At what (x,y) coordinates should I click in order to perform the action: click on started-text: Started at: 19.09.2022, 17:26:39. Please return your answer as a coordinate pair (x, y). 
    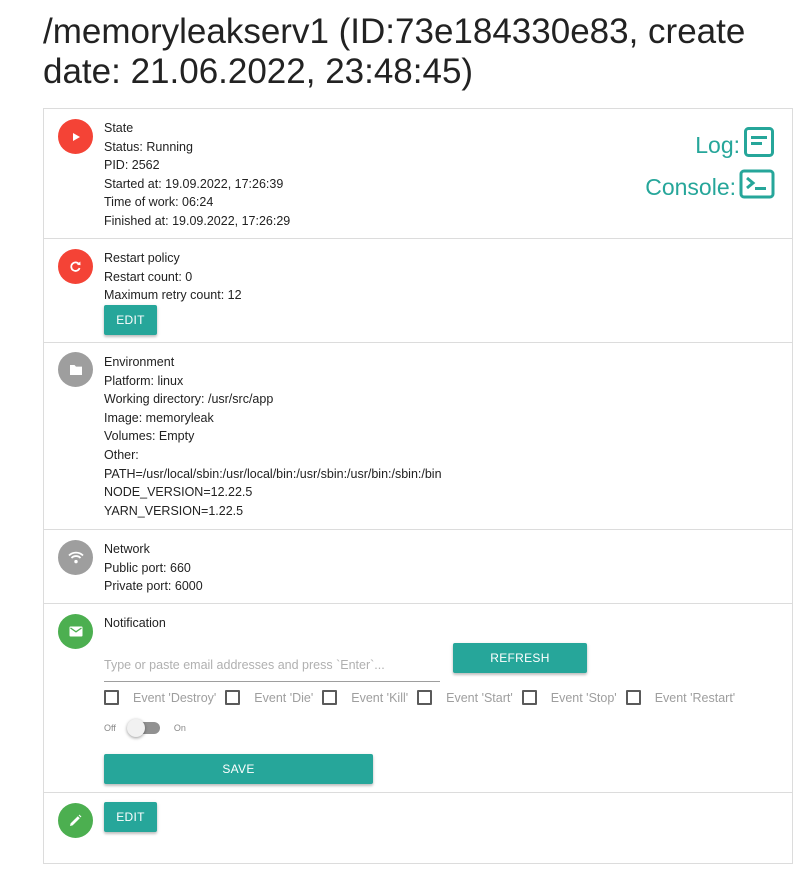
    Looking at the image, I should click on (194, 183).